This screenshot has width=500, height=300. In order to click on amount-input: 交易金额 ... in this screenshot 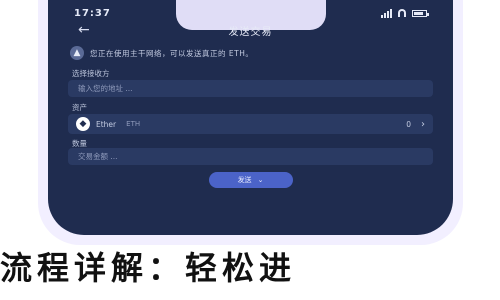, I will do `click(250, 156)`.